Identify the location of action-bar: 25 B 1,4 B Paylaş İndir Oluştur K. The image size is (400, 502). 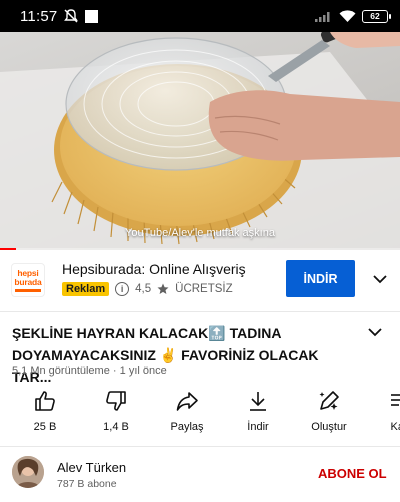
(200, 415).